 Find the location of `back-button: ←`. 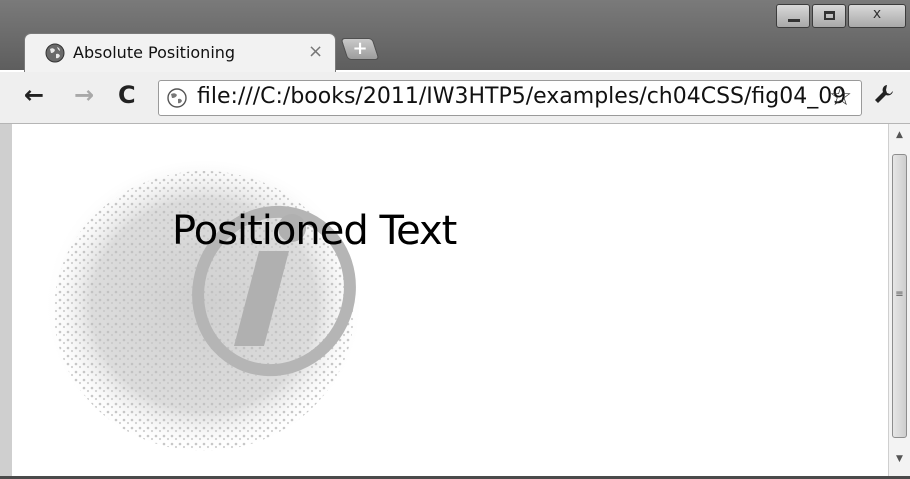

back-button: ← is located at coordinates (34, 95).